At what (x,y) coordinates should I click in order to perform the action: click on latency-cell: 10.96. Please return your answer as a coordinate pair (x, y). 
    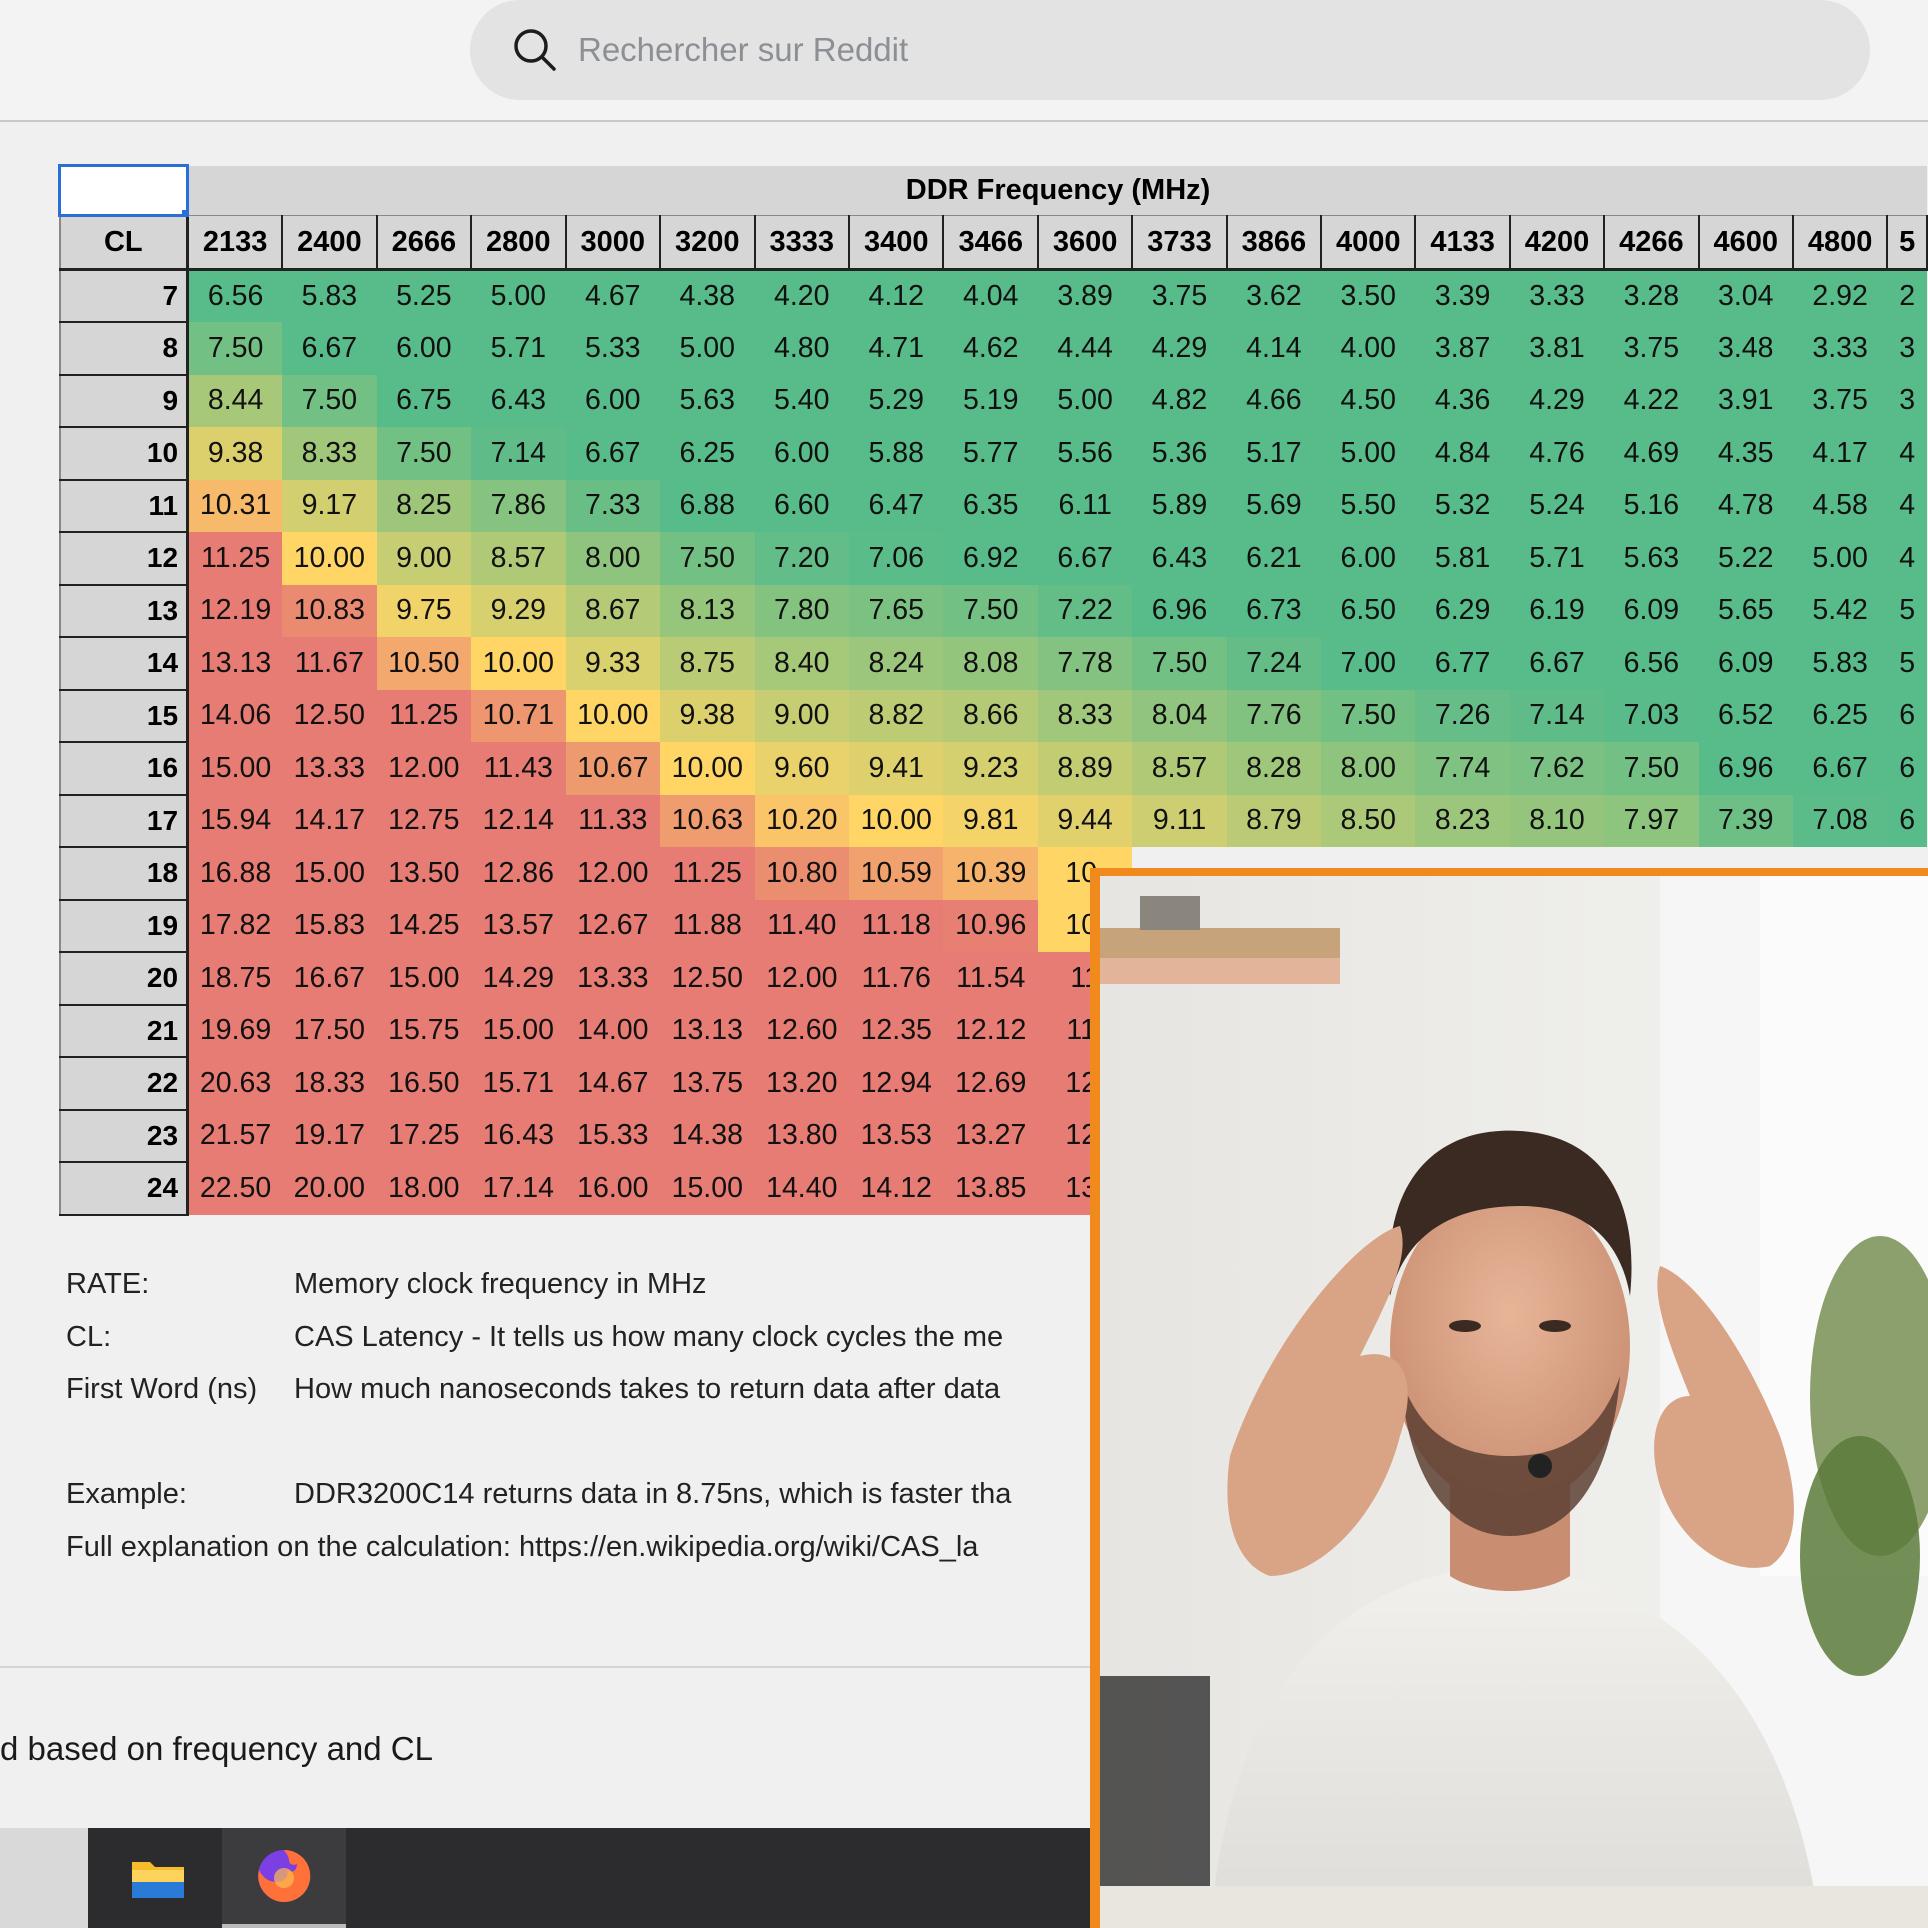
    Looking at the image, I should click on (990, 925).